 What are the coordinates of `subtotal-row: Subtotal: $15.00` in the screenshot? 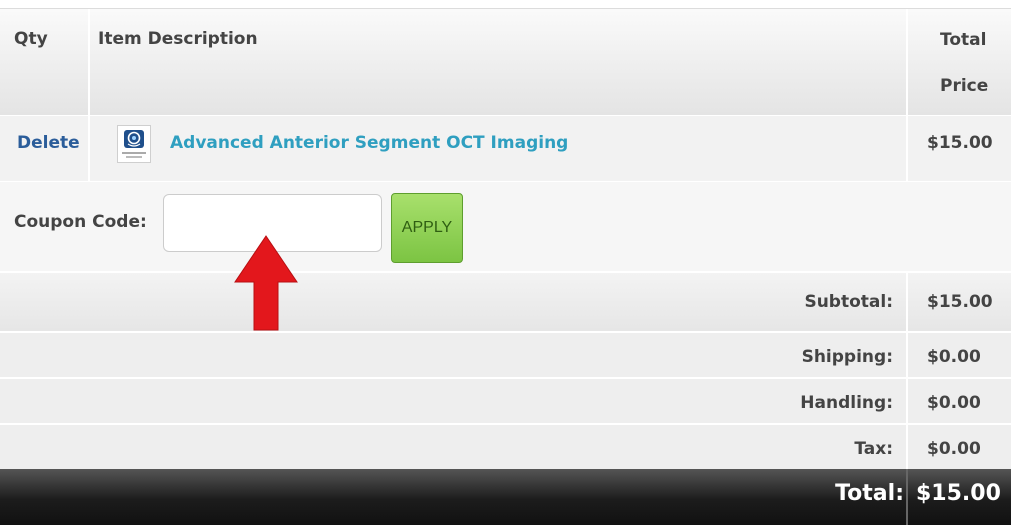 It's located at (505, 301).